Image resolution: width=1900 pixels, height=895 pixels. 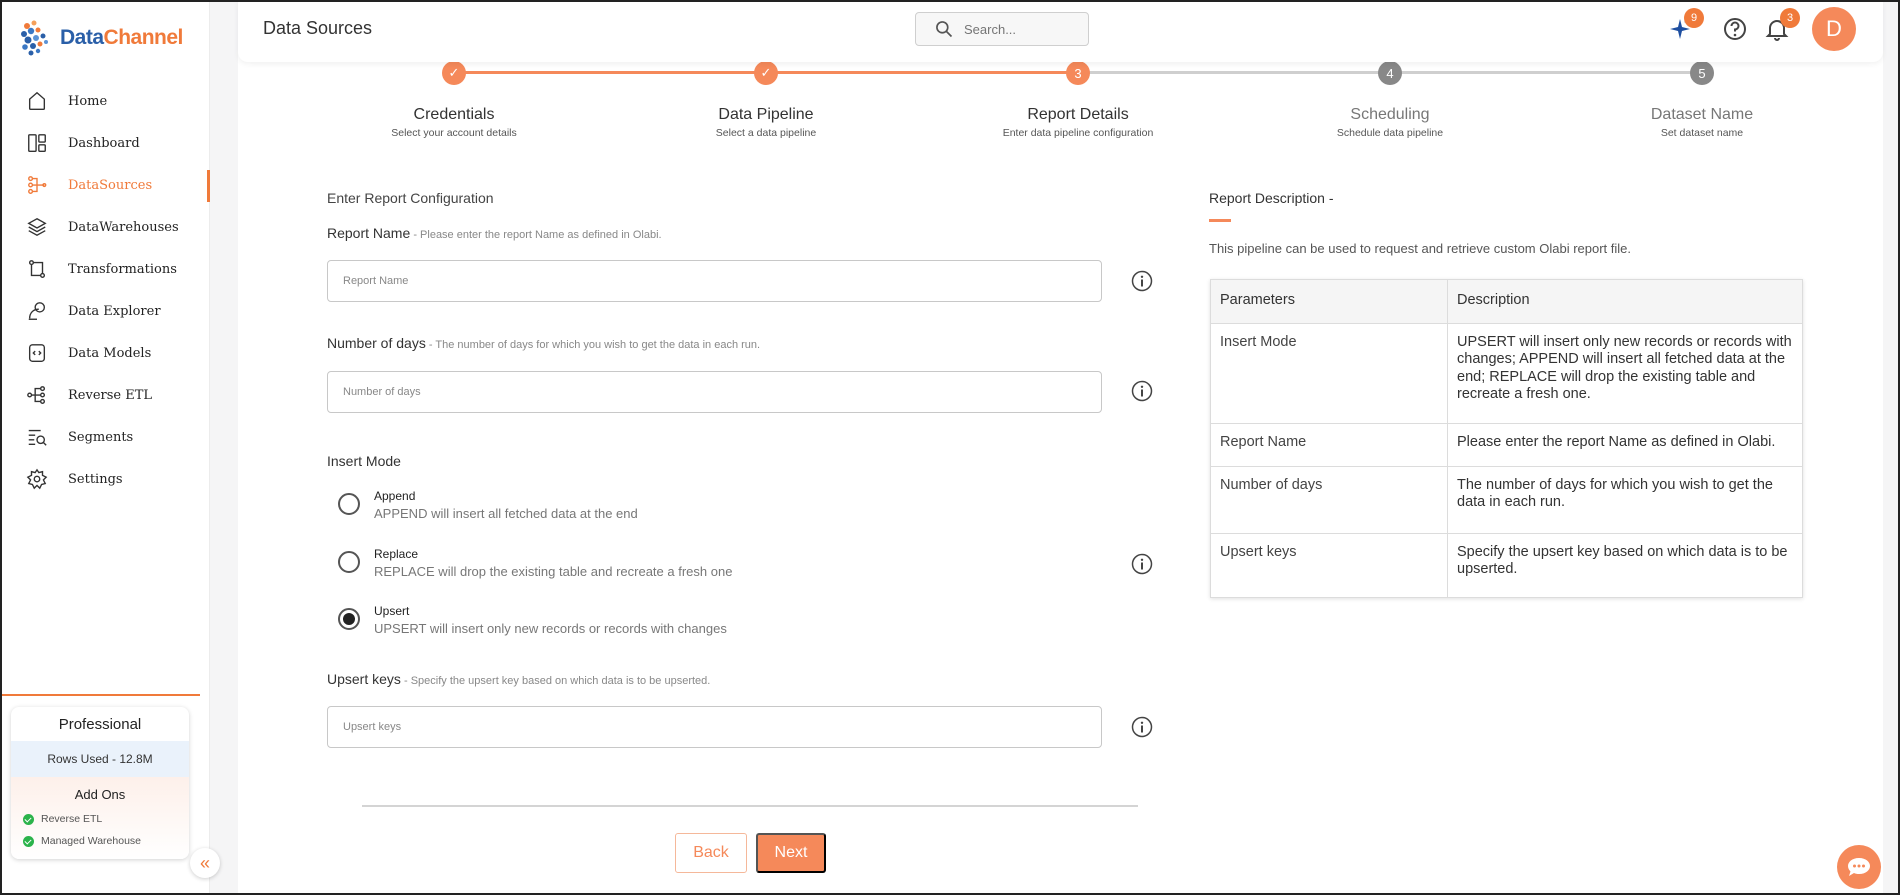 What do you see at coordinates (1859, 867) in the screenshot?
I see `chat-support-button` at bounding box center [1859, 867].